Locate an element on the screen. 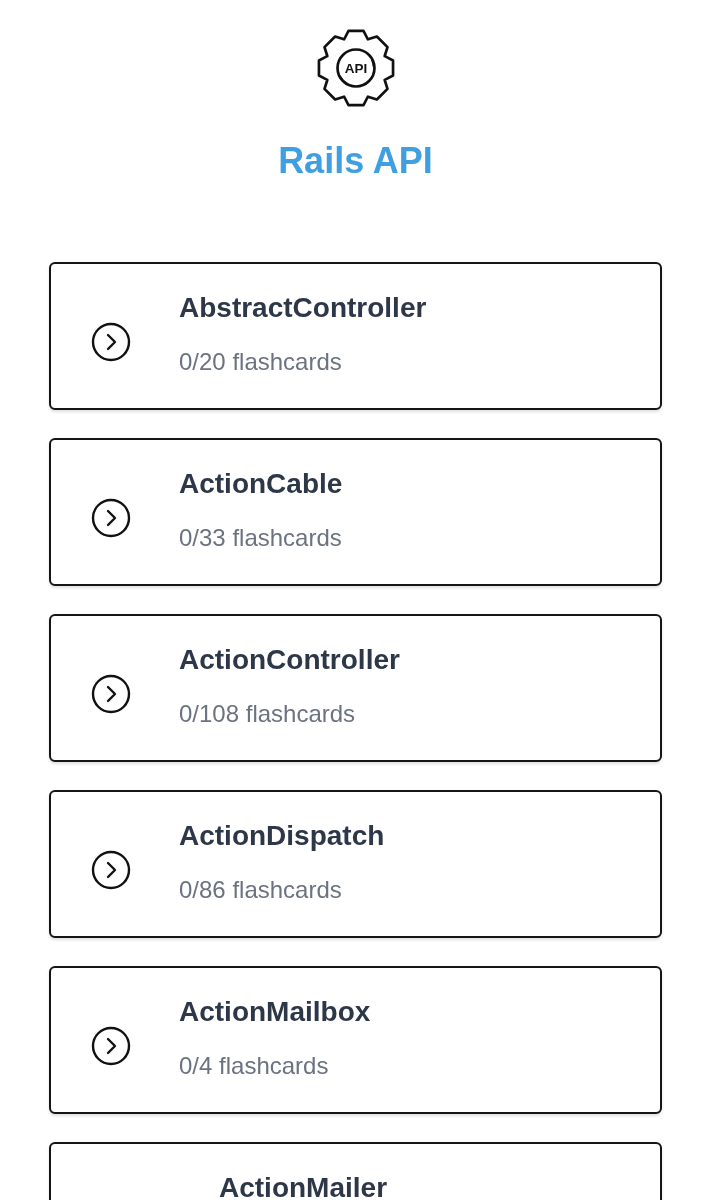  topic-title: ActionCable is located at coordinates (261, 484).